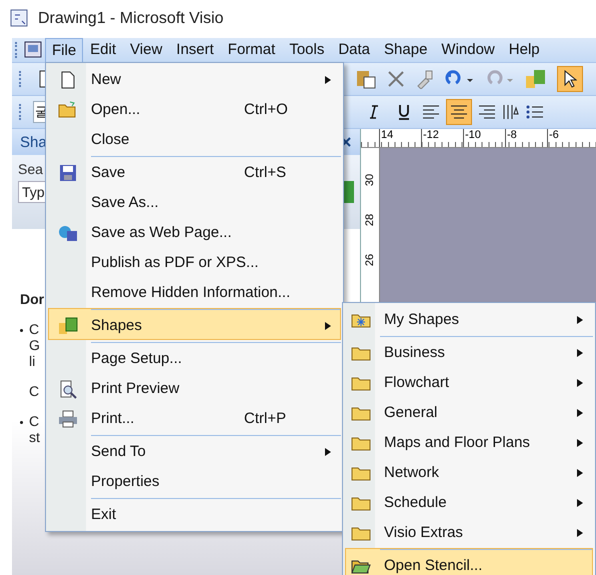 Image resolution: width=596 pixels, height=575 pixels. Describe the element at coordinates (431, 112) in the screenshot. I see `align-left-icon` at that location.